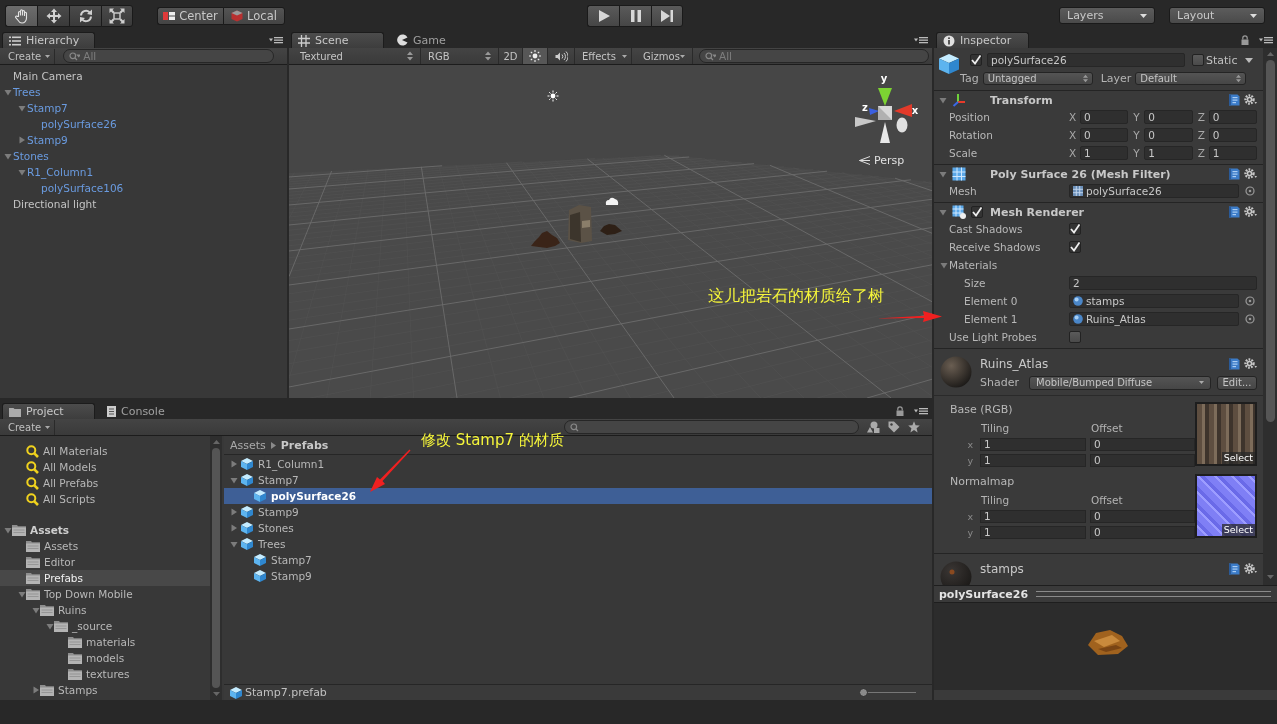  What do you see at coordinates (254, 15) in the screenshot?
I see `space-button: Local` at bounding box center [254, 15].